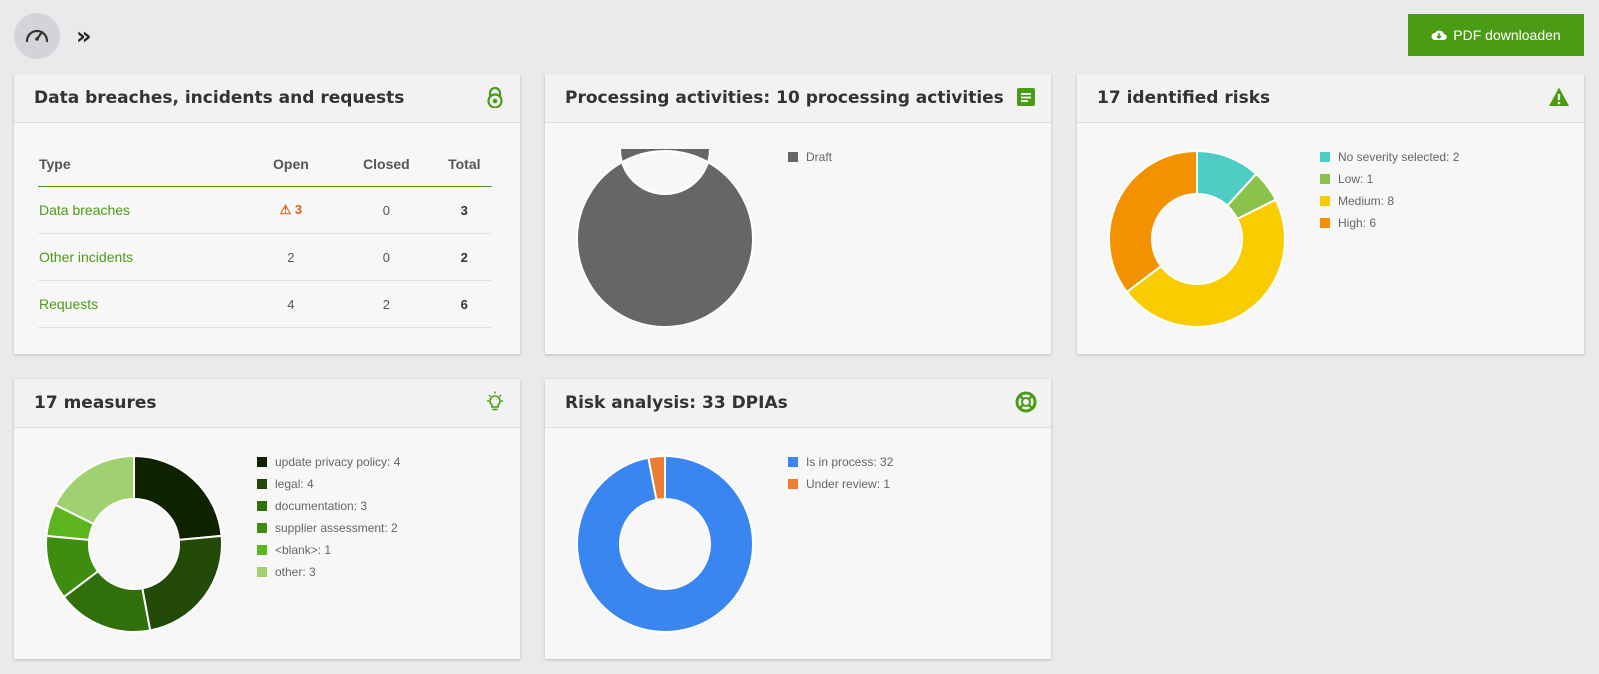  What do you see at coordinates (799, 35) in the screenshot?
I see `top-bar: » PDF downloaden` at bounding box center [799, 35].